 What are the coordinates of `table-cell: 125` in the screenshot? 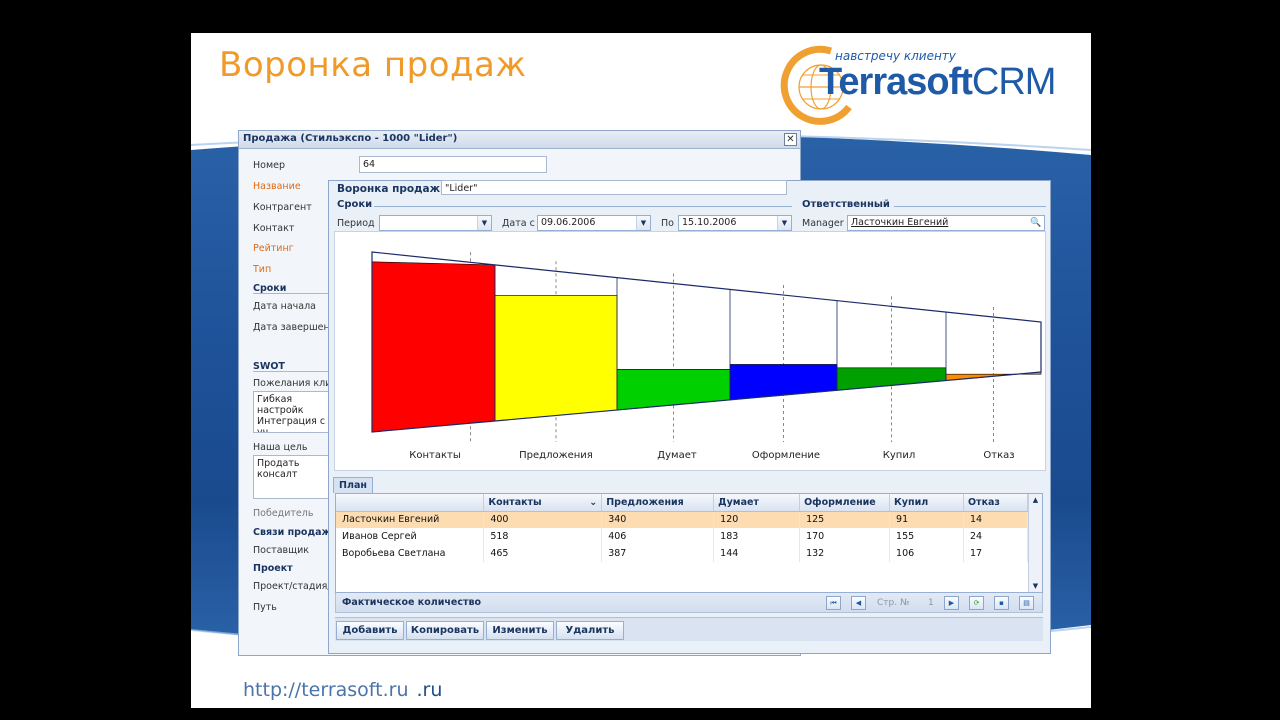 It's located at (845, 519).